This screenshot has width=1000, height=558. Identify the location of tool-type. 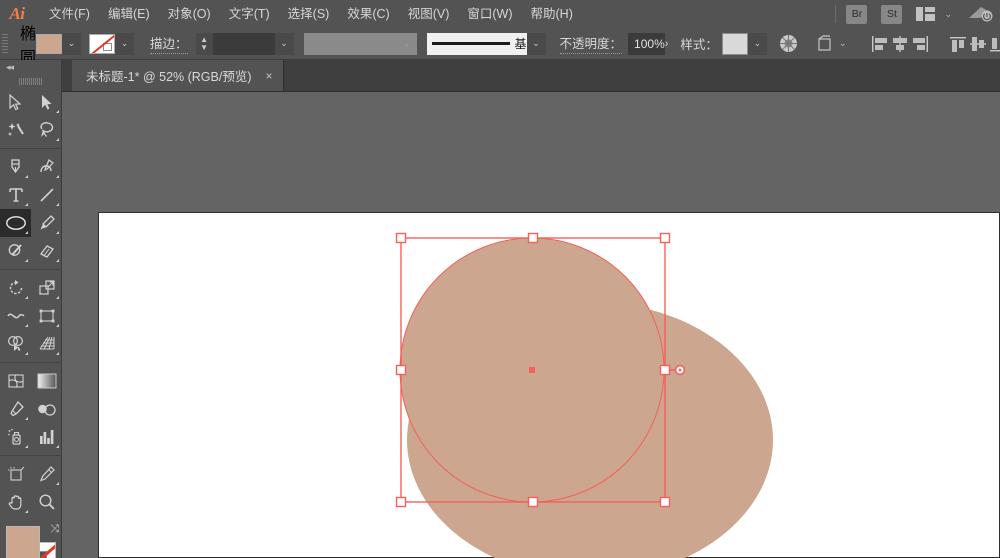
(15, 195).